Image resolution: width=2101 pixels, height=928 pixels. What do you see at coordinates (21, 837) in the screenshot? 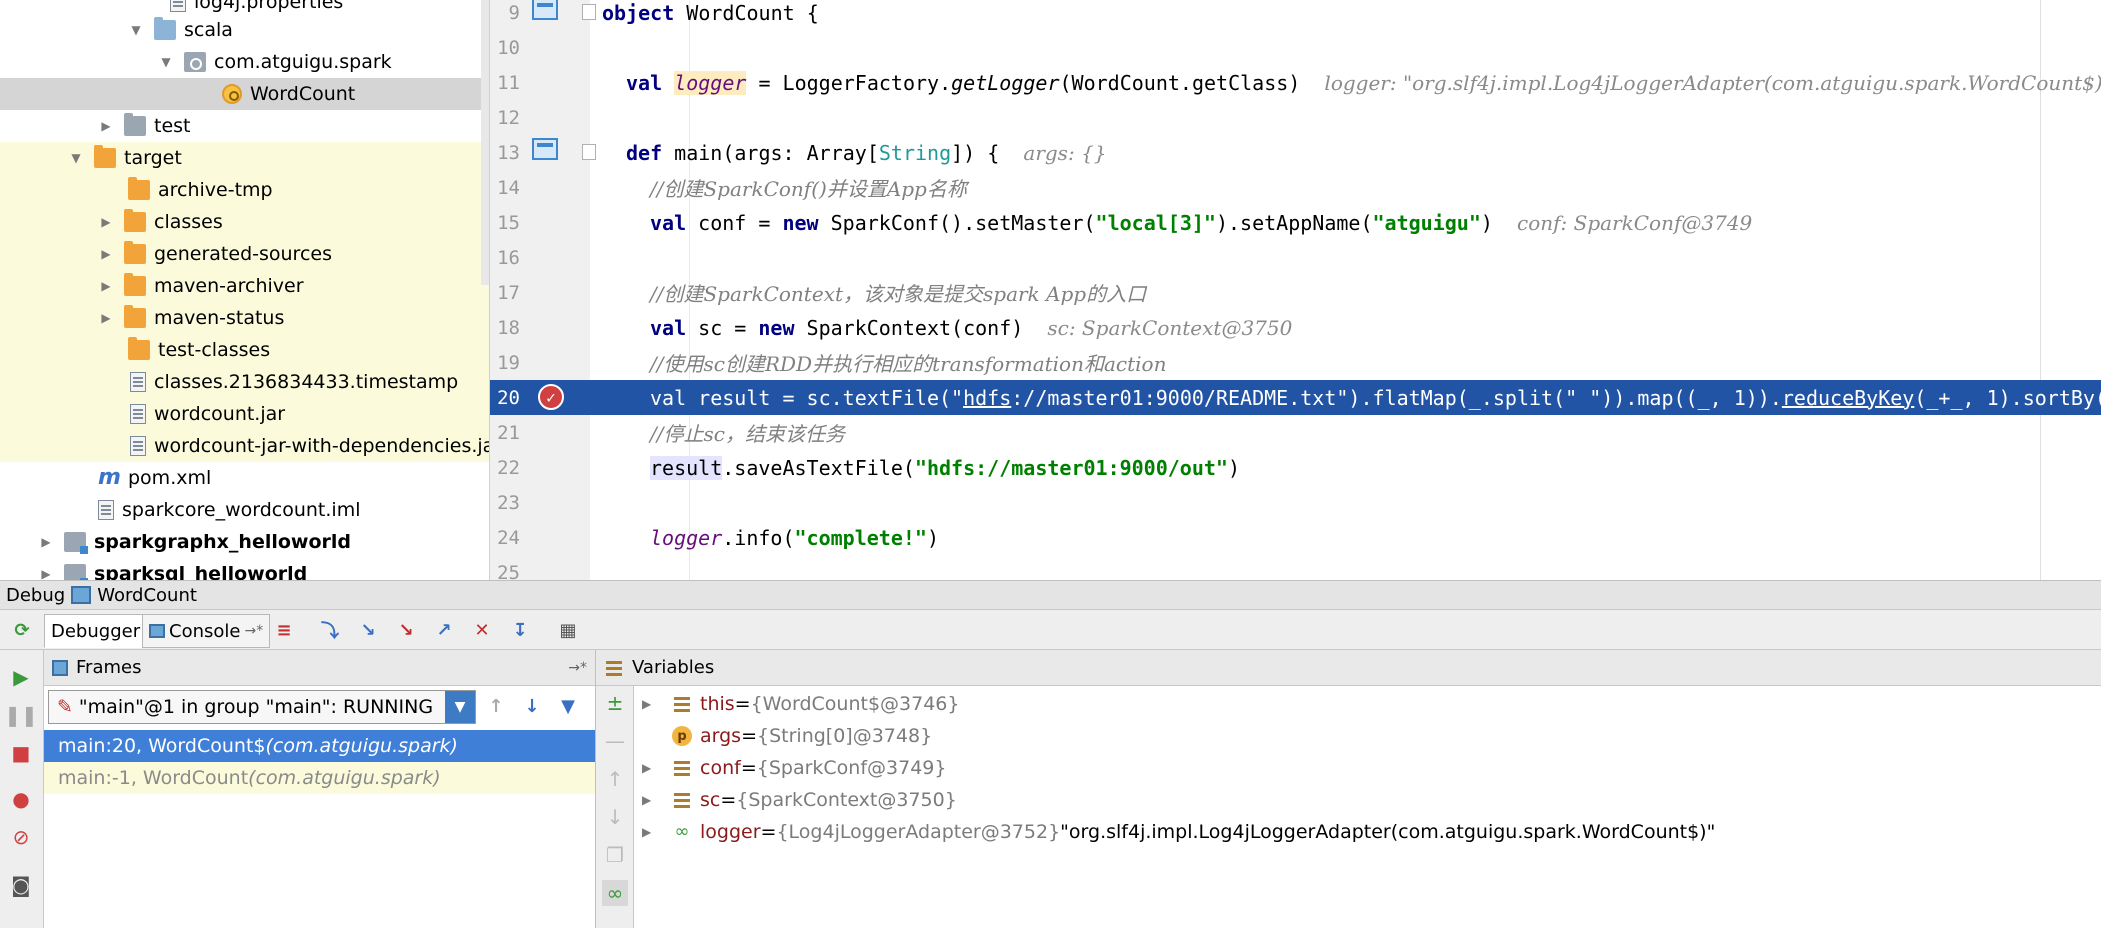
I see `mute-breakpoints-icon: ⊘` at bounding box center [21, 837].